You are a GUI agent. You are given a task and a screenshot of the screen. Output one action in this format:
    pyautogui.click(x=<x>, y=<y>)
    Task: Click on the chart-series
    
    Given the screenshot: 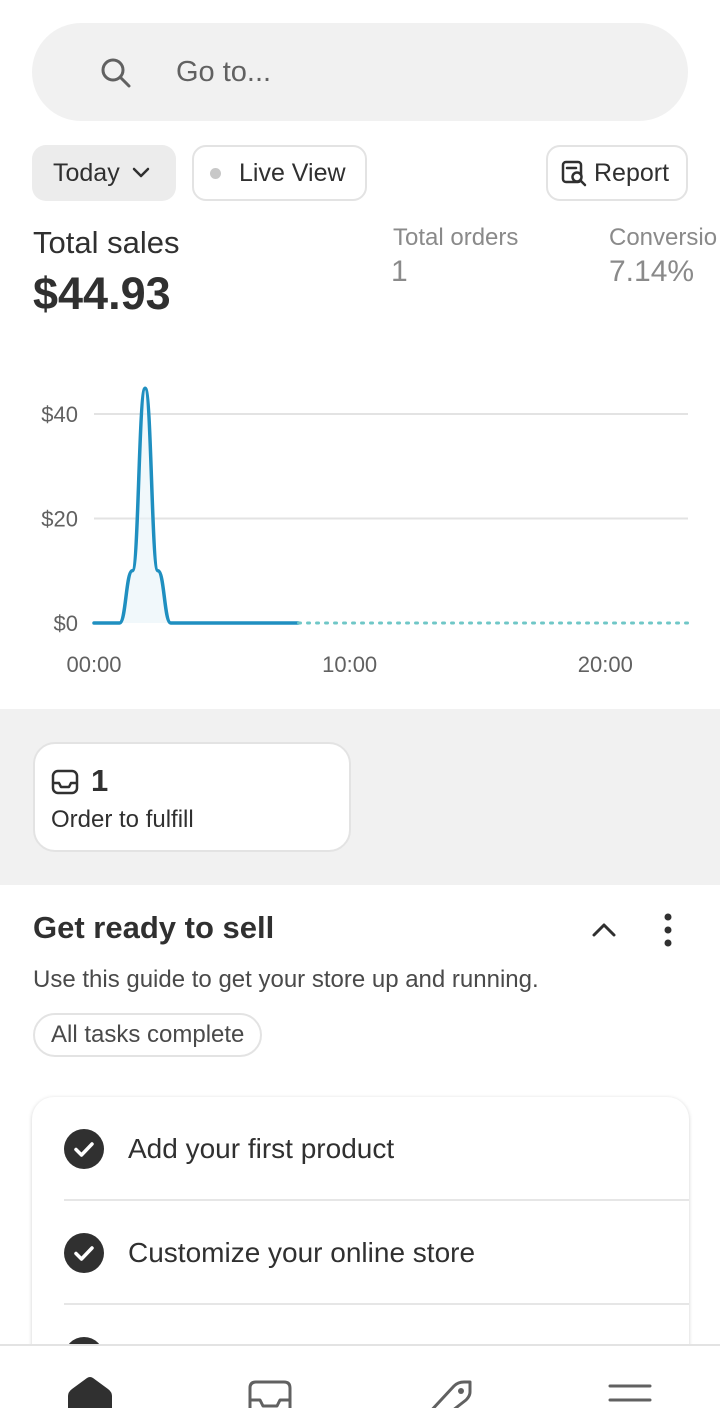 What is the action you would take?
    pyautogui.click(x=391, y=505)
    